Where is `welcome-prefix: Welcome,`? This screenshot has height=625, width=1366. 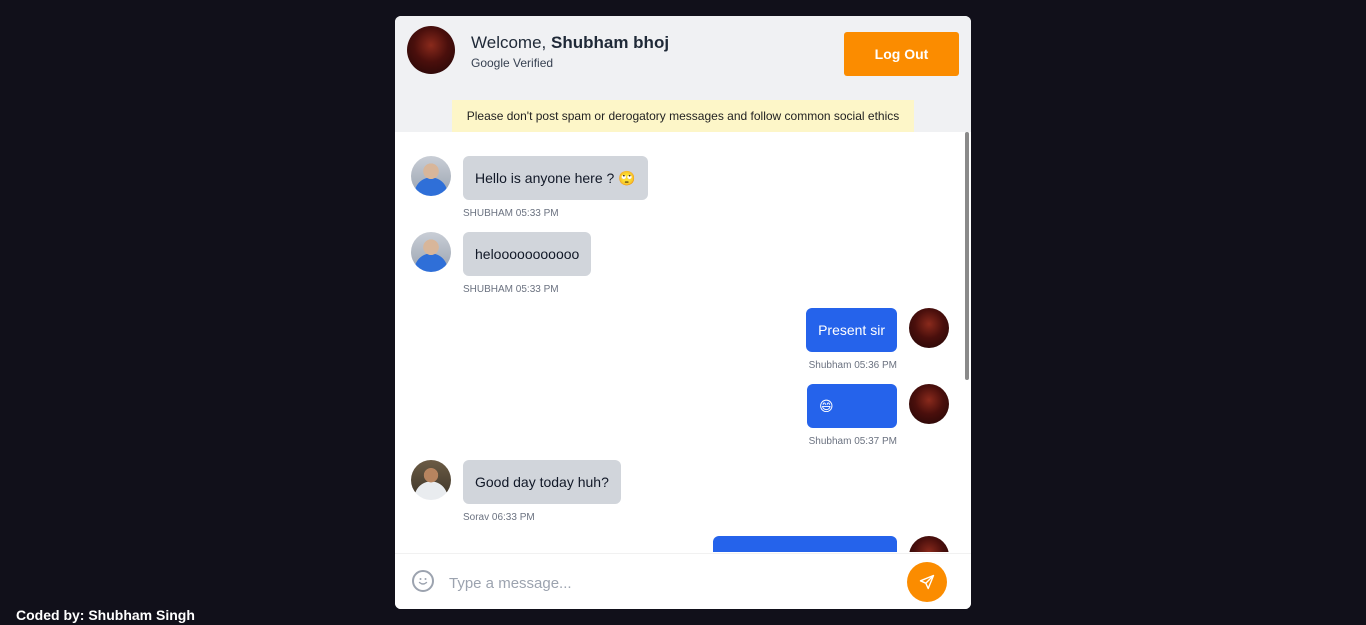 welcome-prefix: Welcome, is located at coordinates (511, 42).